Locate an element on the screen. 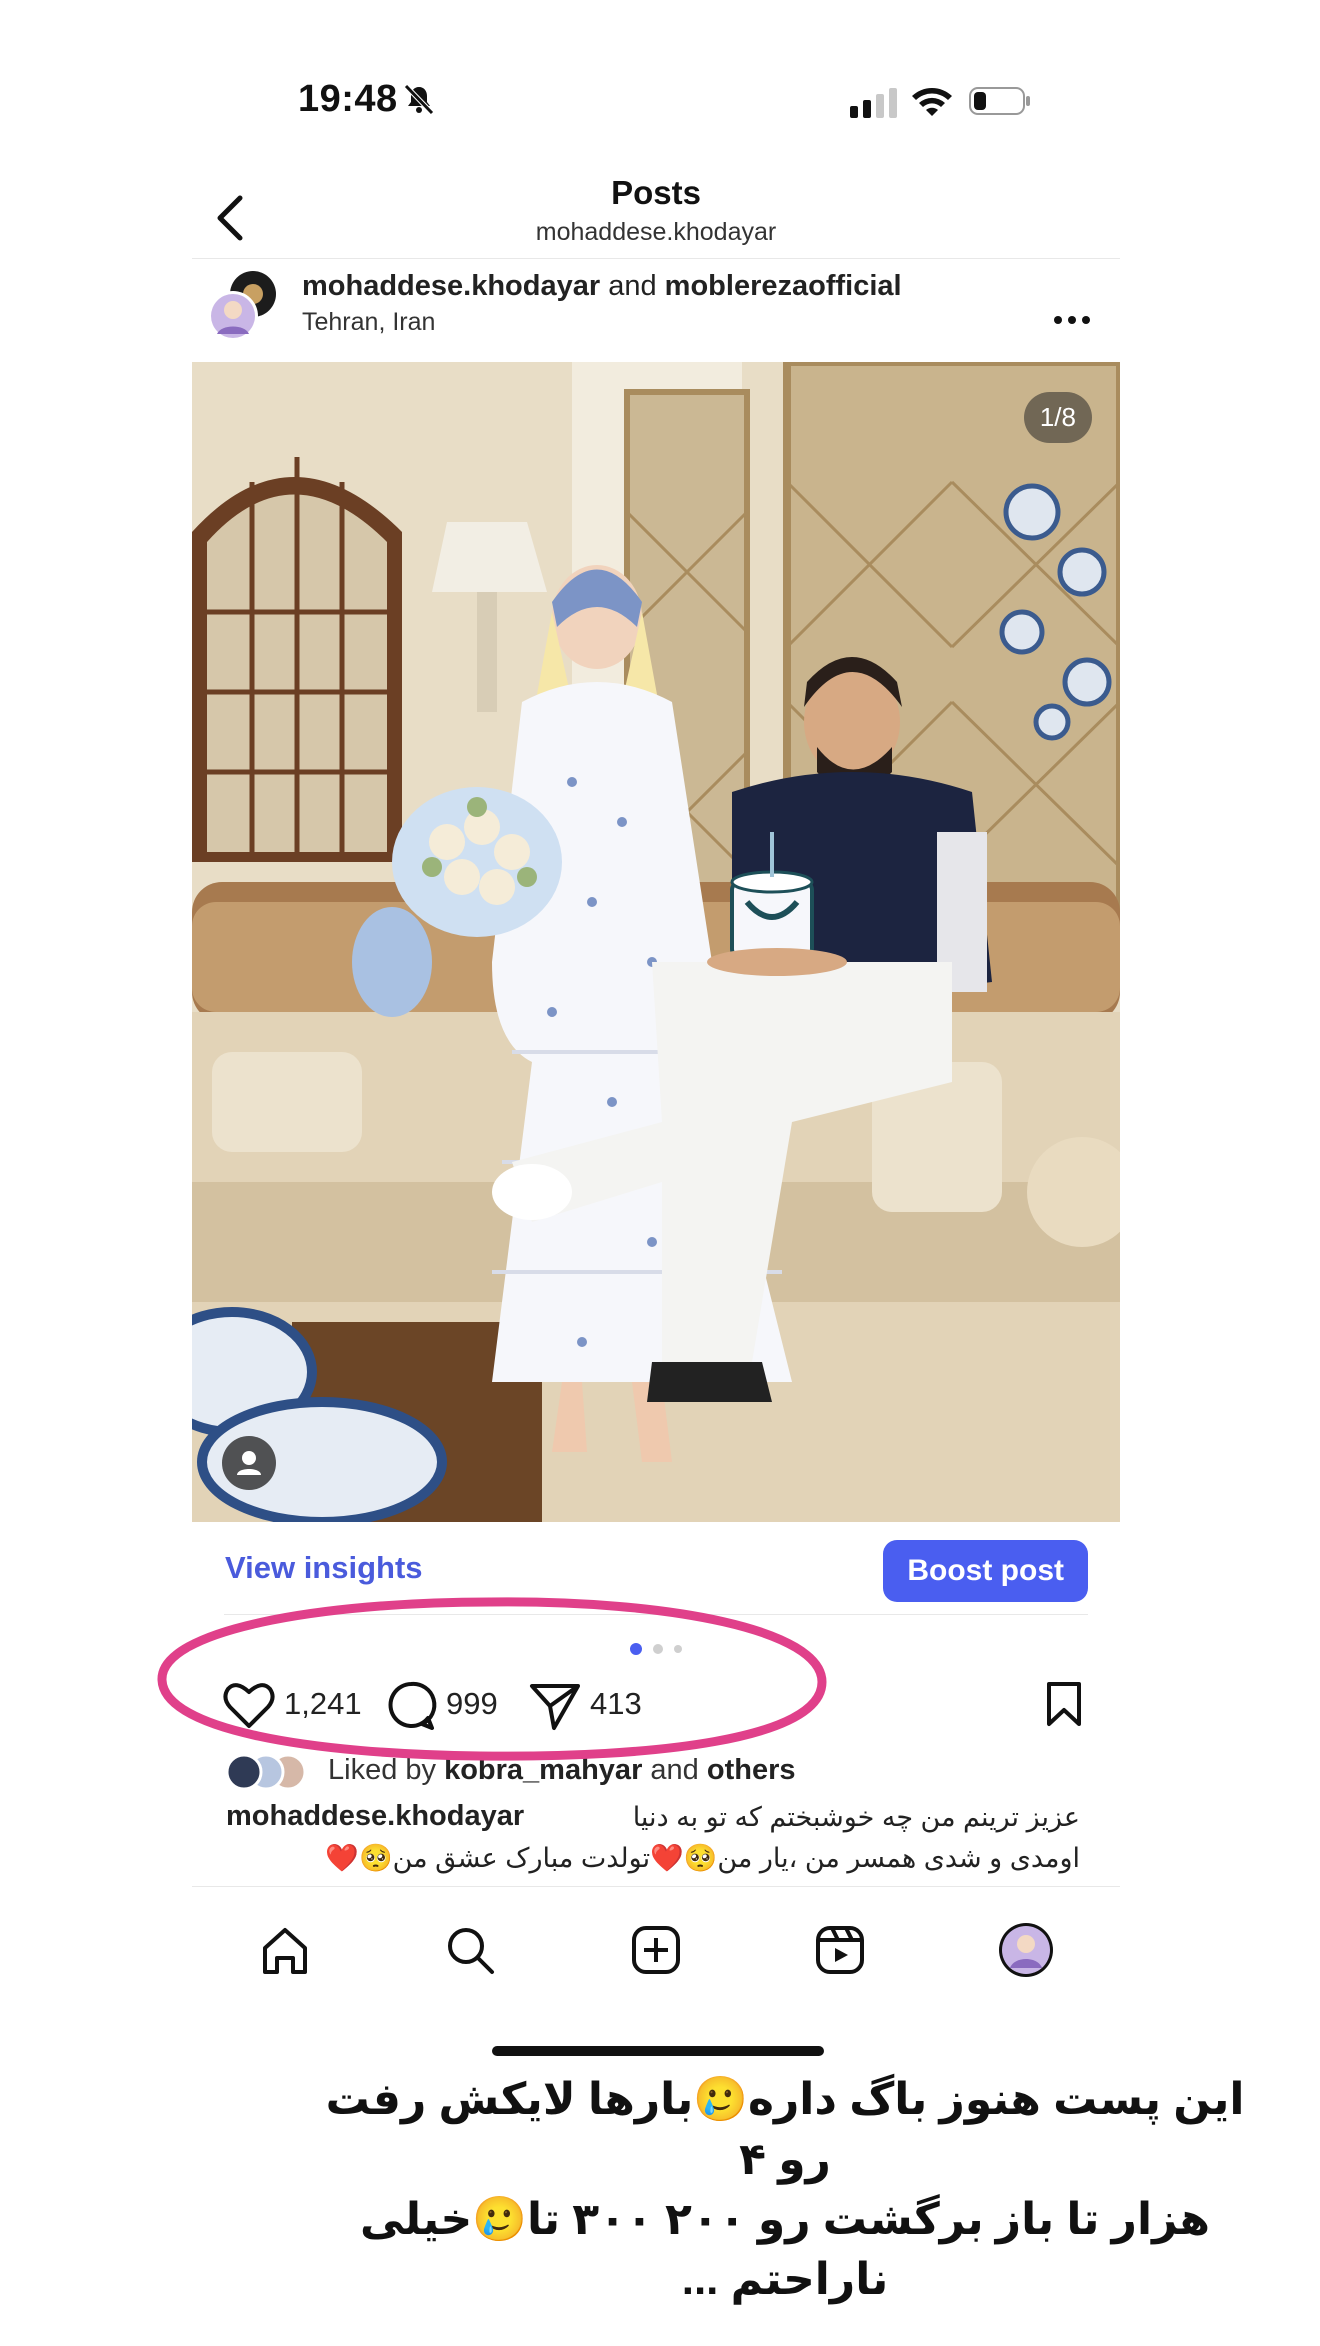 The image size is (1320, 2346). view-insights-link: View insights is located at coordinates (324, 1568).